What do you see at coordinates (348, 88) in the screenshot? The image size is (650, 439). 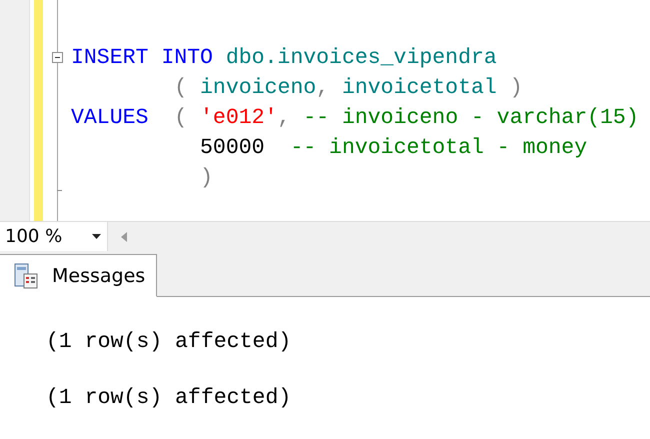 I see `code-line: ( invoiceno, invoicetotal )` at bounding box center [348, 88].